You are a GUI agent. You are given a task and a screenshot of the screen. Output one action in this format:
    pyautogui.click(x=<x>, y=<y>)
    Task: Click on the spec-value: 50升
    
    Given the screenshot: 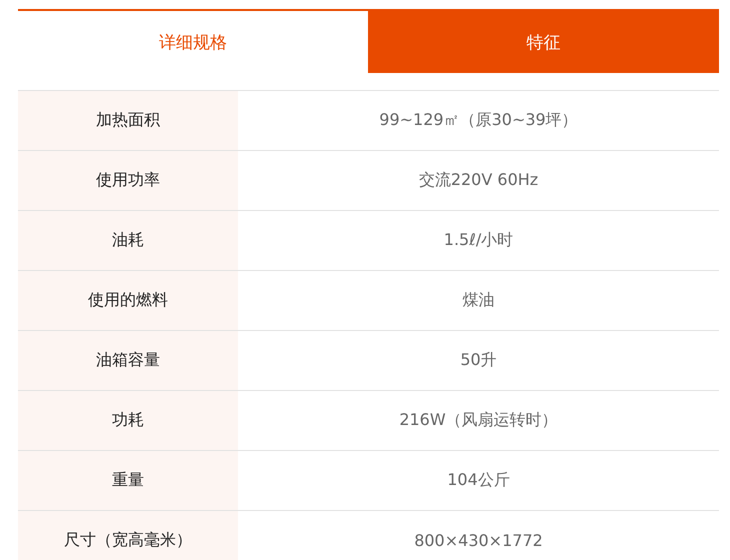 What is the action you would take?
    pyautogui.click(x=478, y=360)
    